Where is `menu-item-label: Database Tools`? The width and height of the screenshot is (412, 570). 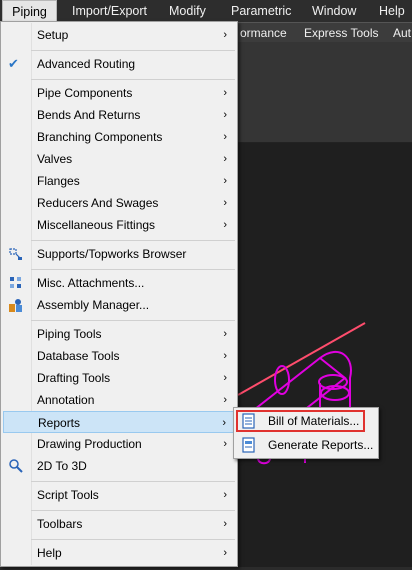
menu-item-label: Database Tools is located at coordinates (78, 356).